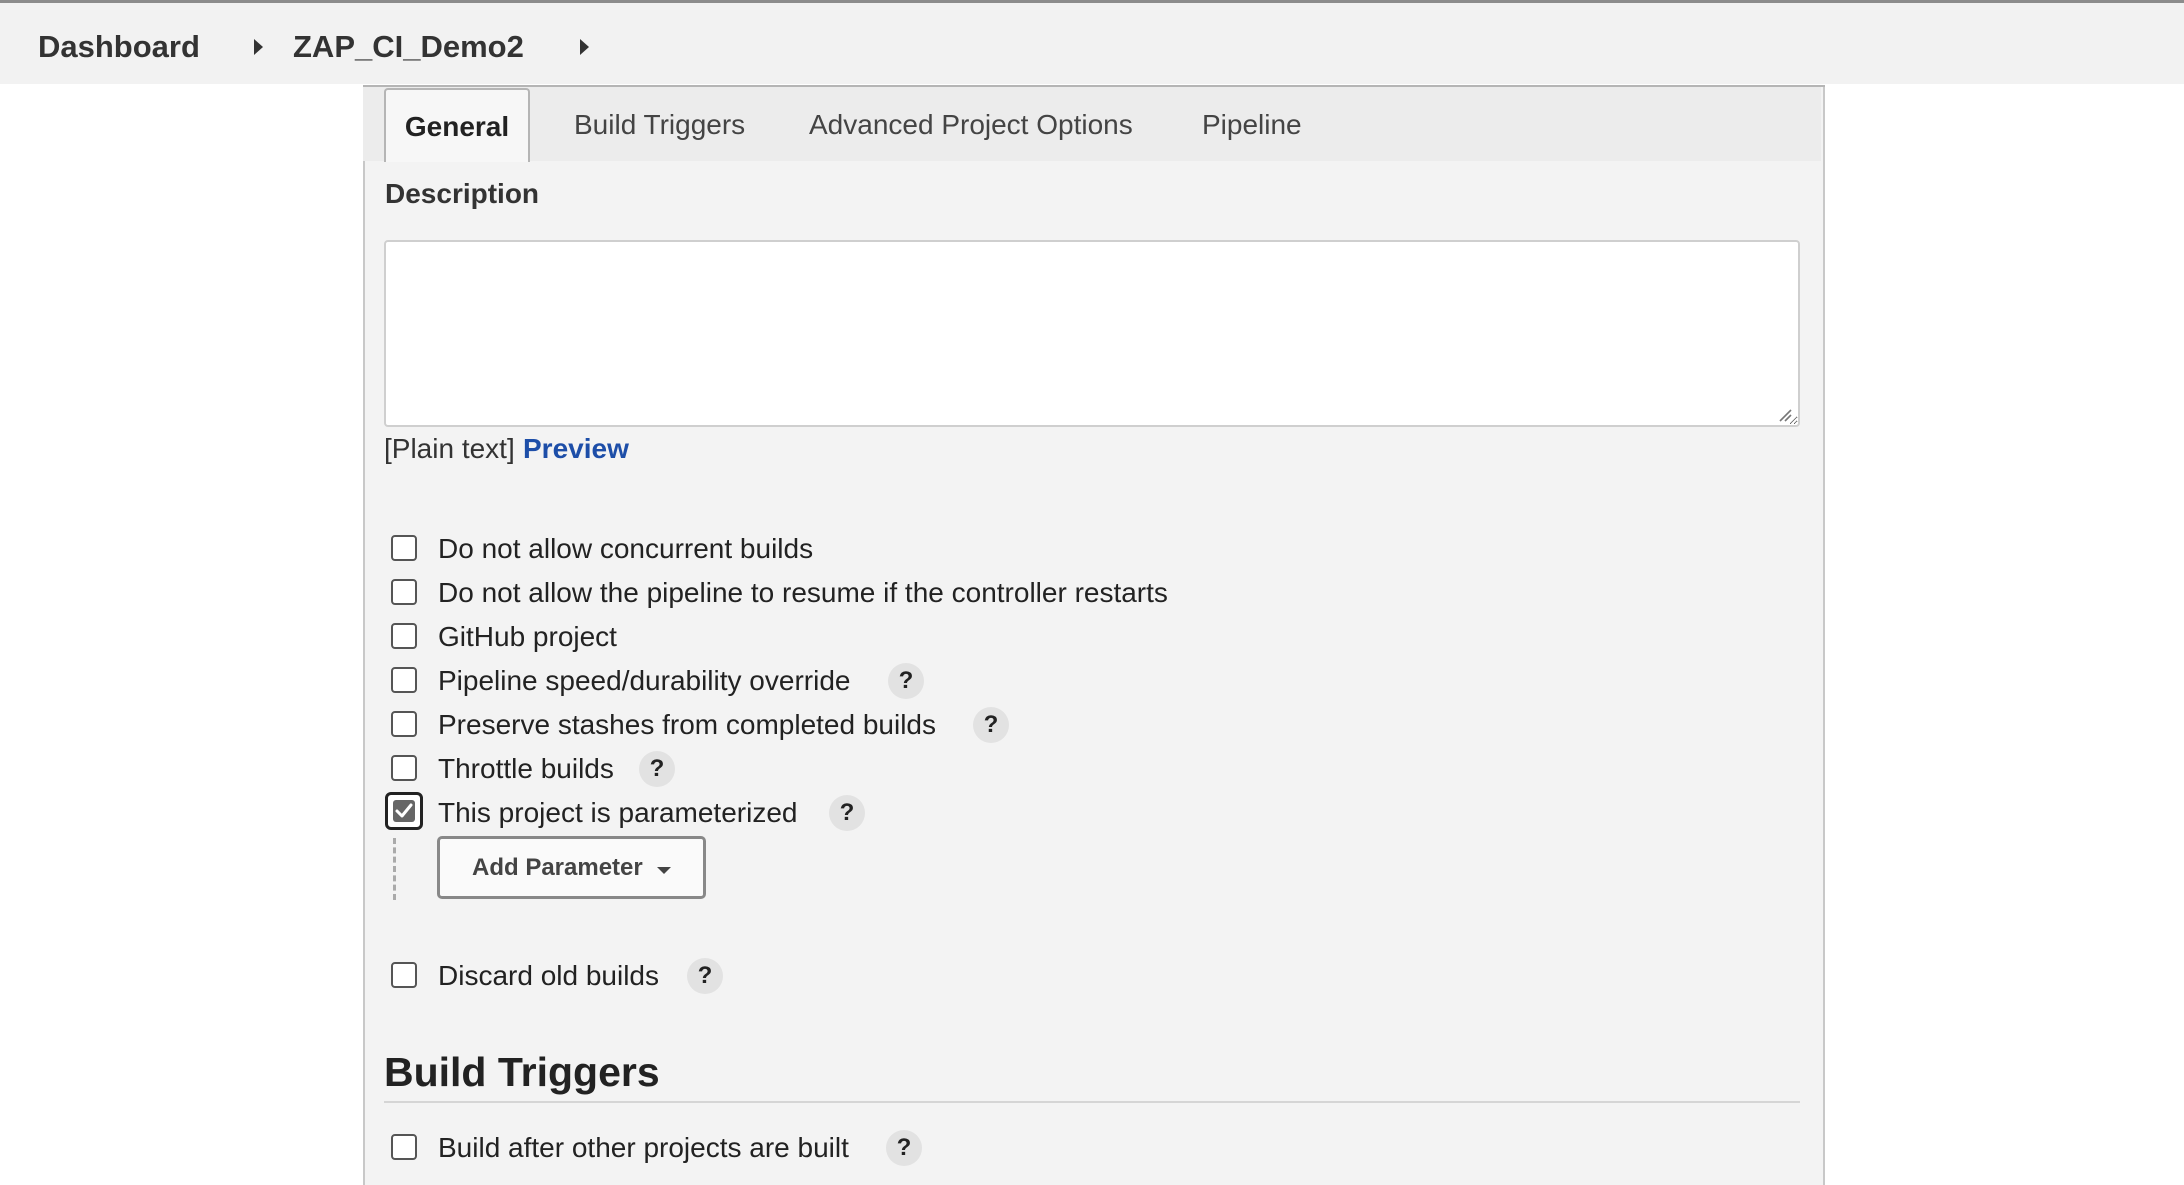 Image resolution: width=2184 pixels, height=1185 pixels. What do you see at coordinates (394, 869) in the screenshot?
I see `nested-section-guide` at bounding box center [394, 869].